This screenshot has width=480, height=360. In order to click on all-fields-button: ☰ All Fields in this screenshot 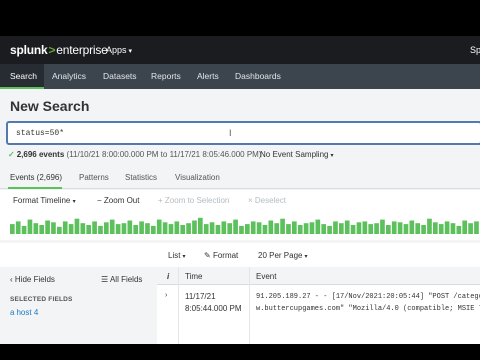, I will do `click(121, 279)`.